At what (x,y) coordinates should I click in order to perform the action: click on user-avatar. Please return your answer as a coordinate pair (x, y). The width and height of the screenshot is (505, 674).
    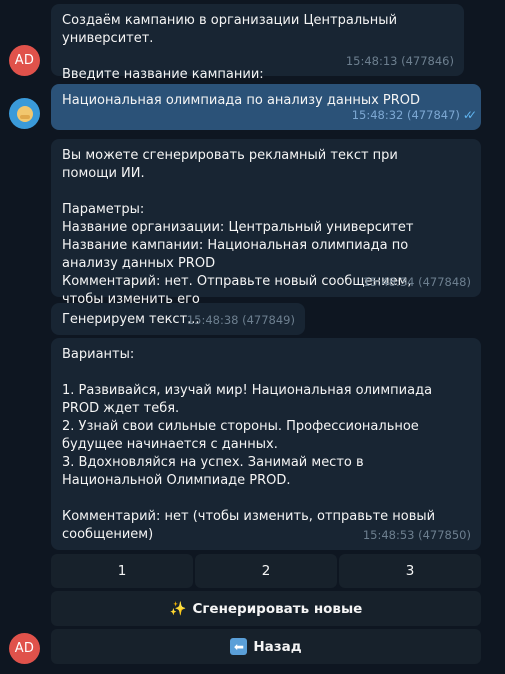
    Looking at the image, I should click on (24, 113).